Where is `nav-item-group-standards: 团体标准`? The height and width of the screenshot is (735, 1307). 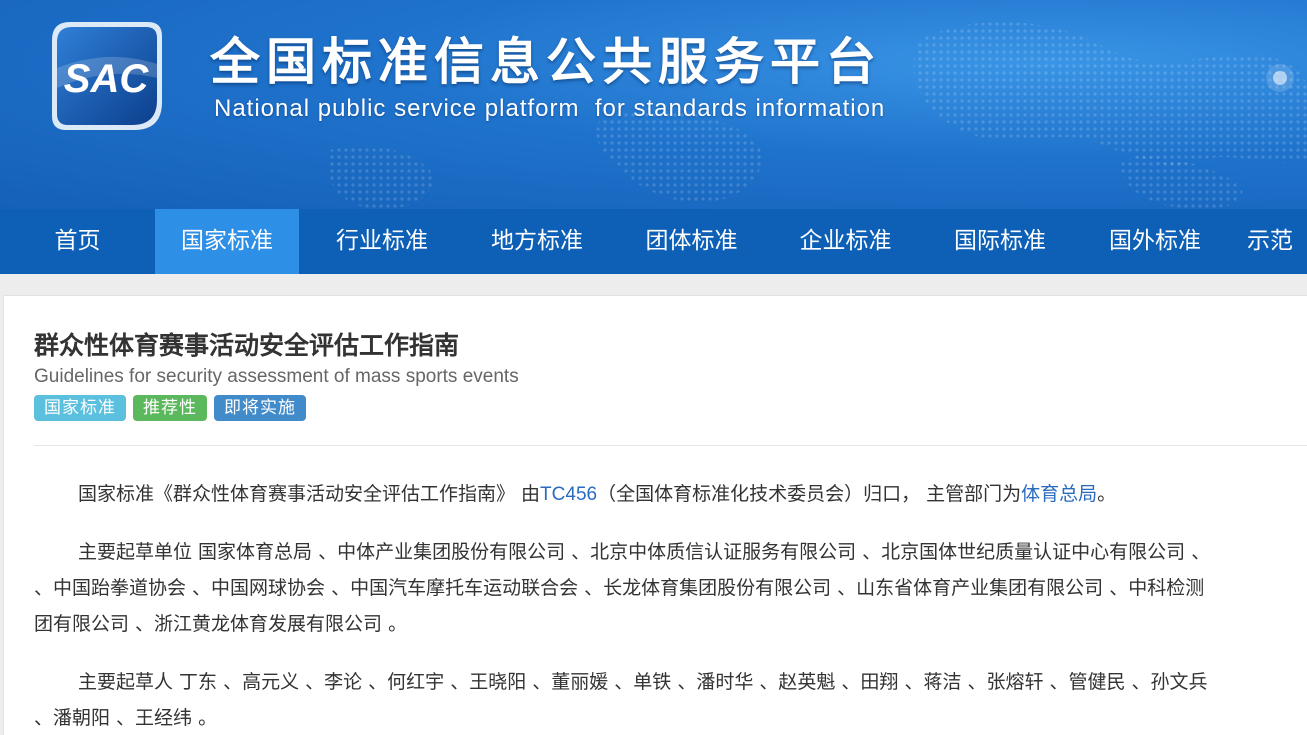 nav-item-group-standards: 团体标准 is located at coordinates (691, 241).